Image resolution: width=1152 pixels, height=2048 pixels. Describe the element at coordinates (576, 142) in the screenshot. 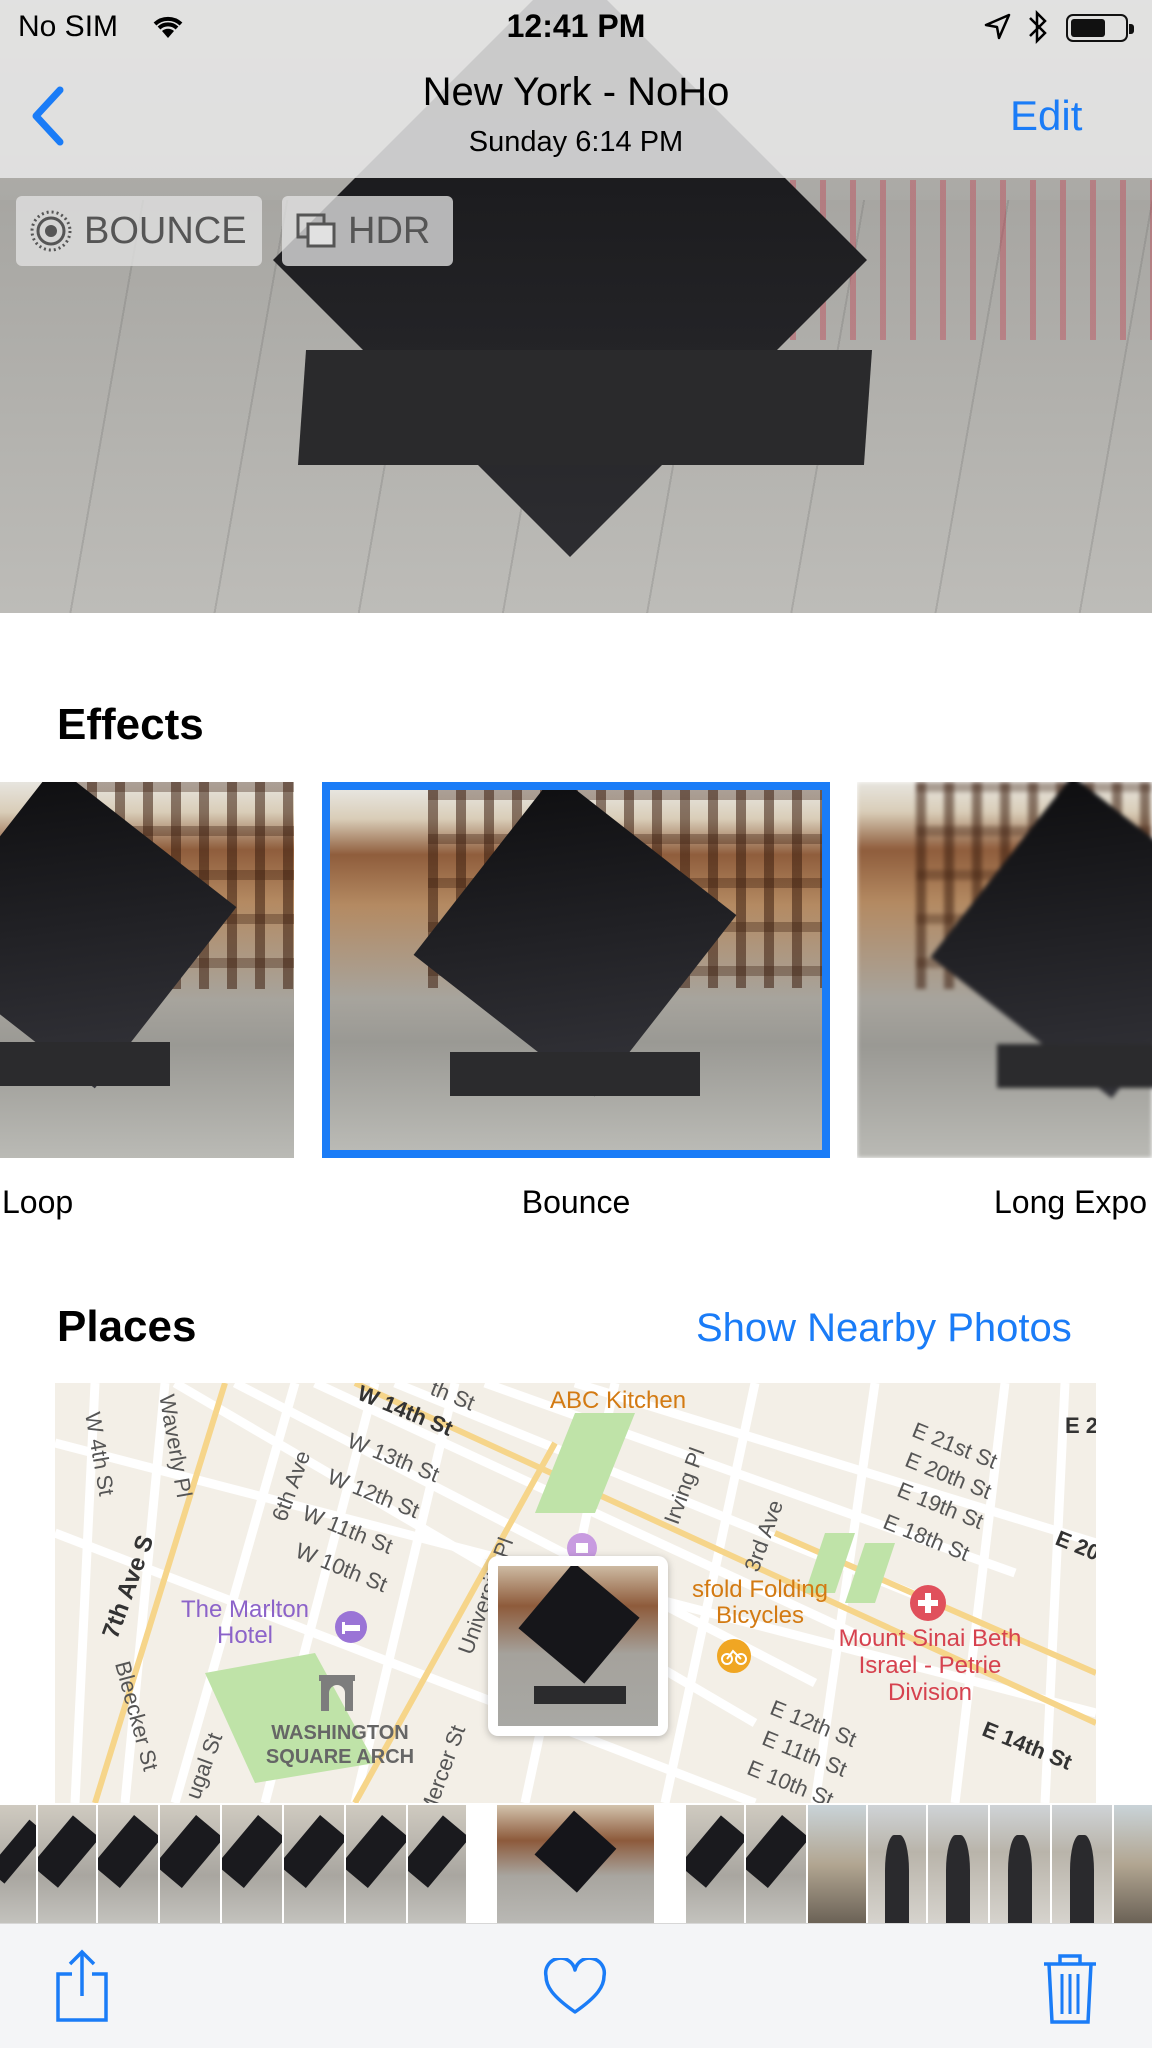

I see `nav-subtitle: Sunday 6:14 PM` at that location.